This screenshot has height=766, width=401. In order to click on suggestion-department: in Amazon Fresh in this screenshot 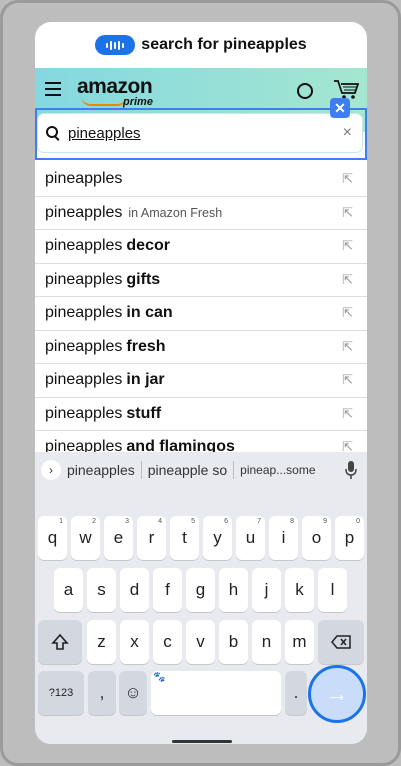, I will do `click(175, 212)`.